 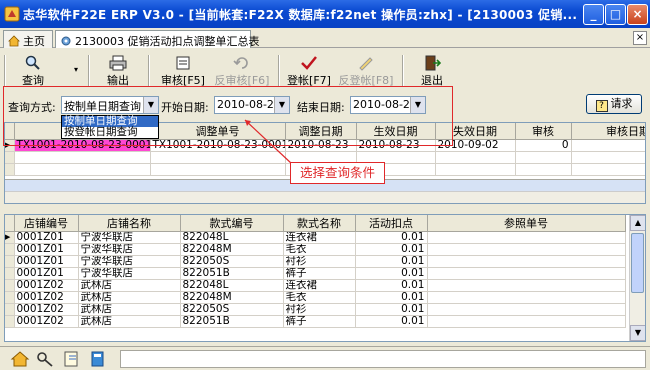 What do you see at coordinates (110, 132) in the screenshot?
I see `option-by-post-date: 按登帐日期查询` at bounding box center [110, 132].